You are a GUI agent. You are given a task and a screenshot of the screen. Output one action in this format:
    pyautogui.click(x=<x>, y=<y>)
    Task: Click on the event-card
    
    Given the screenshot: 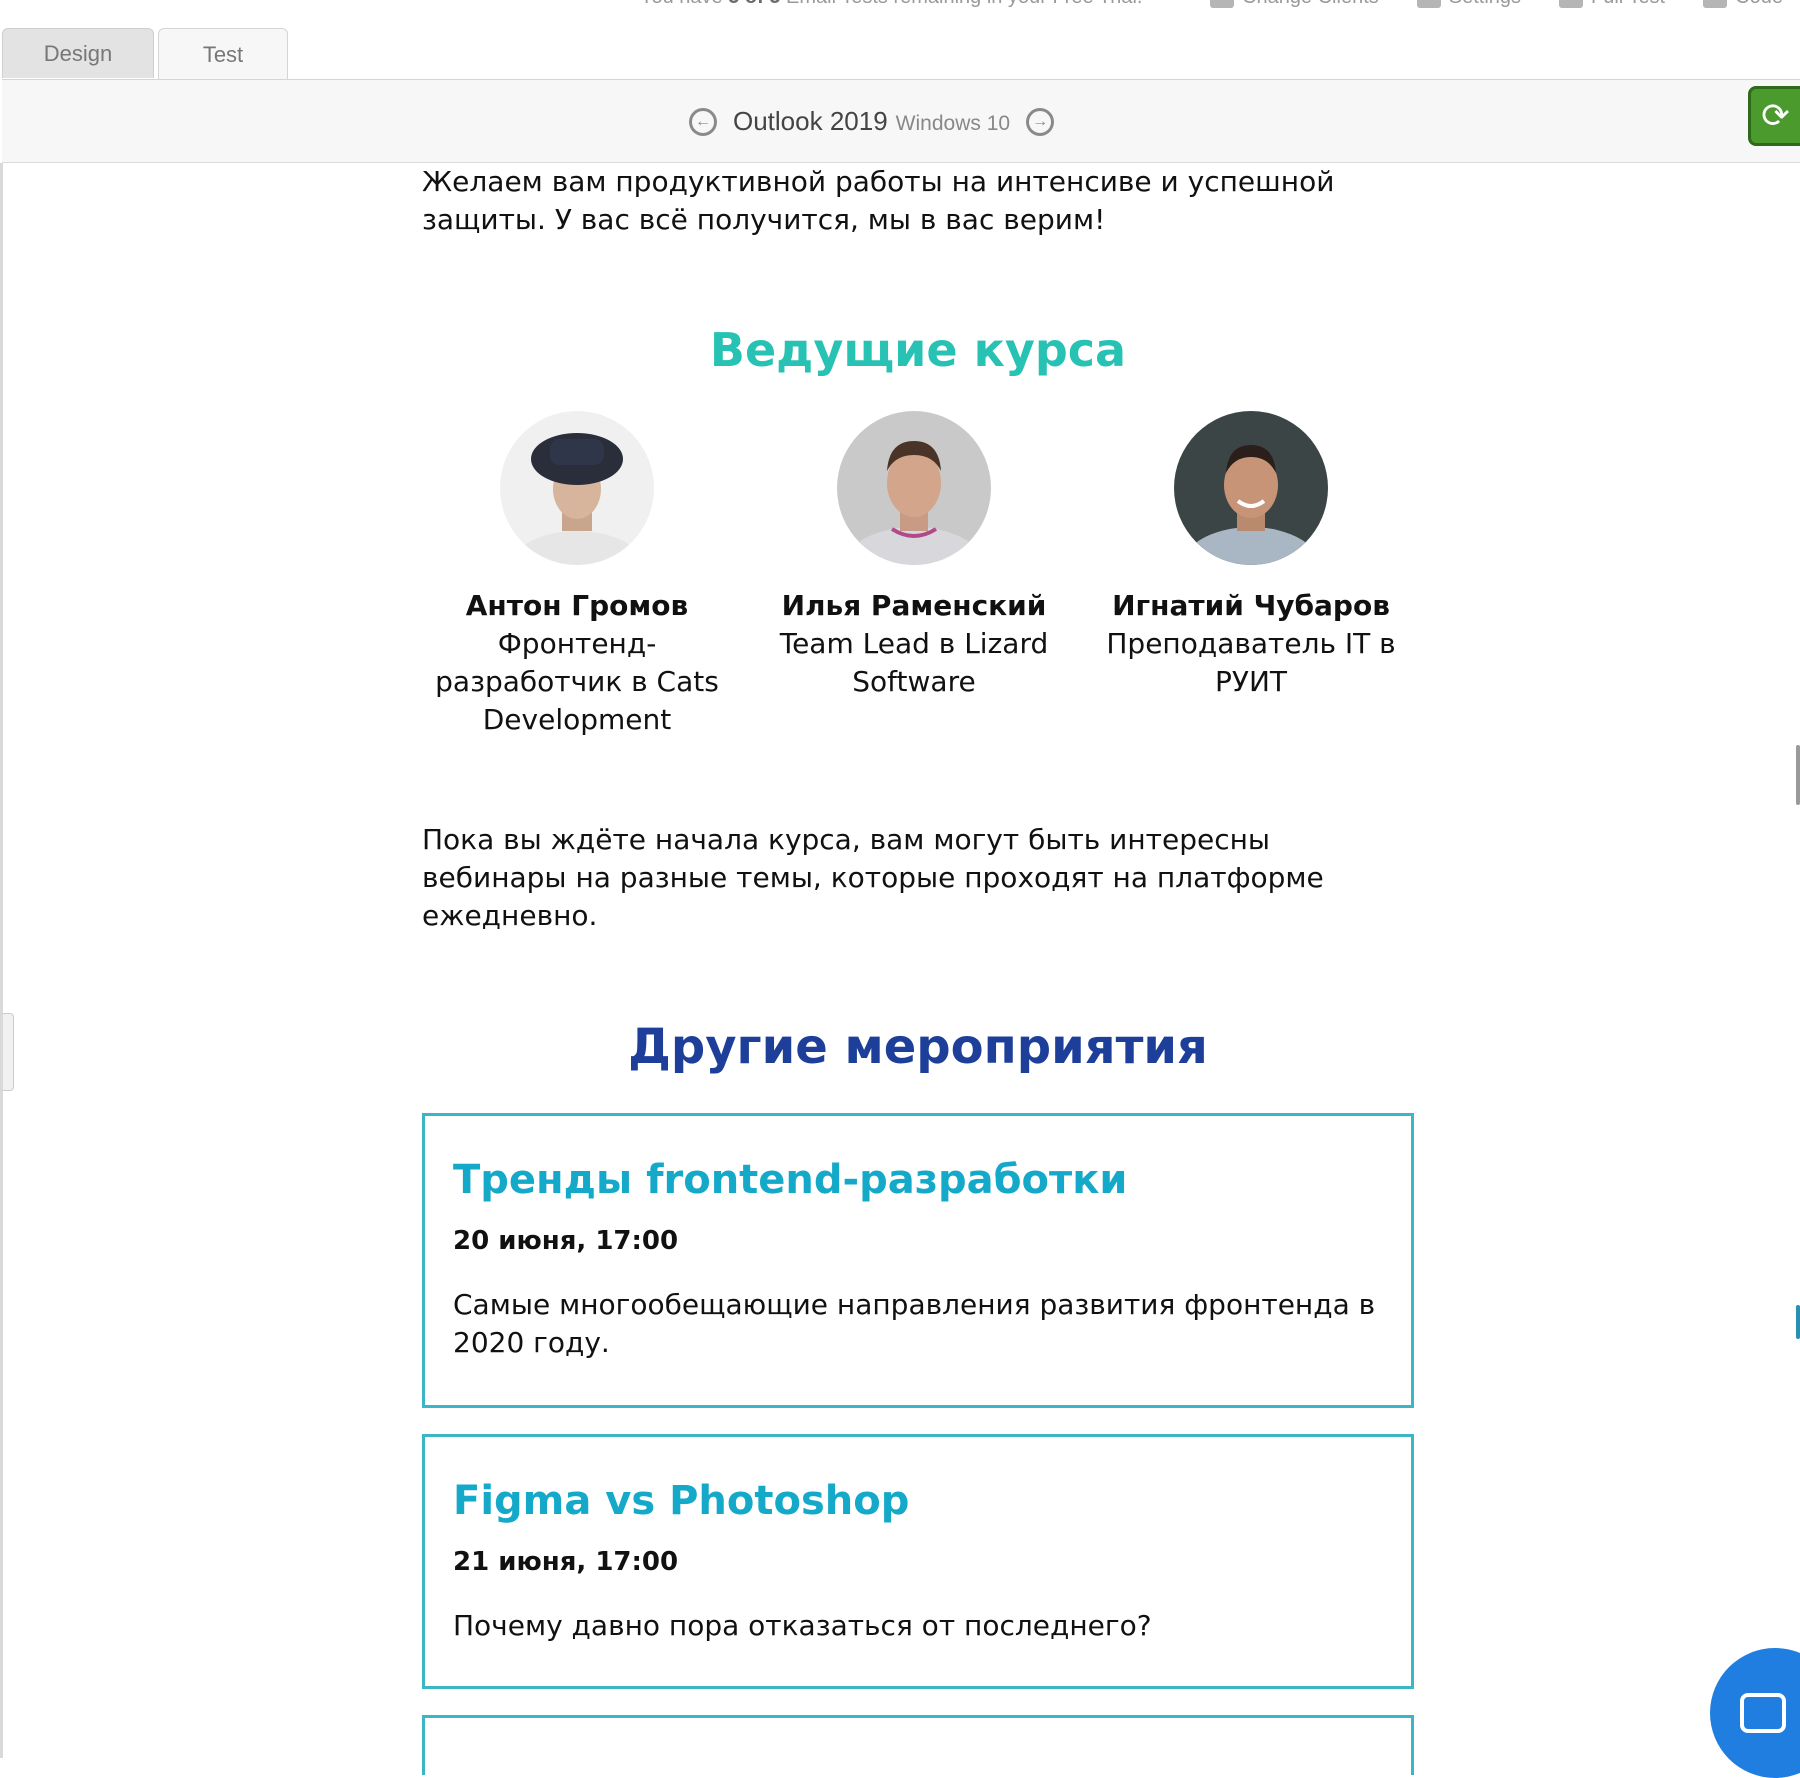 What is the action you would take?
    pyautogui.click(x=918, y=1745)
    